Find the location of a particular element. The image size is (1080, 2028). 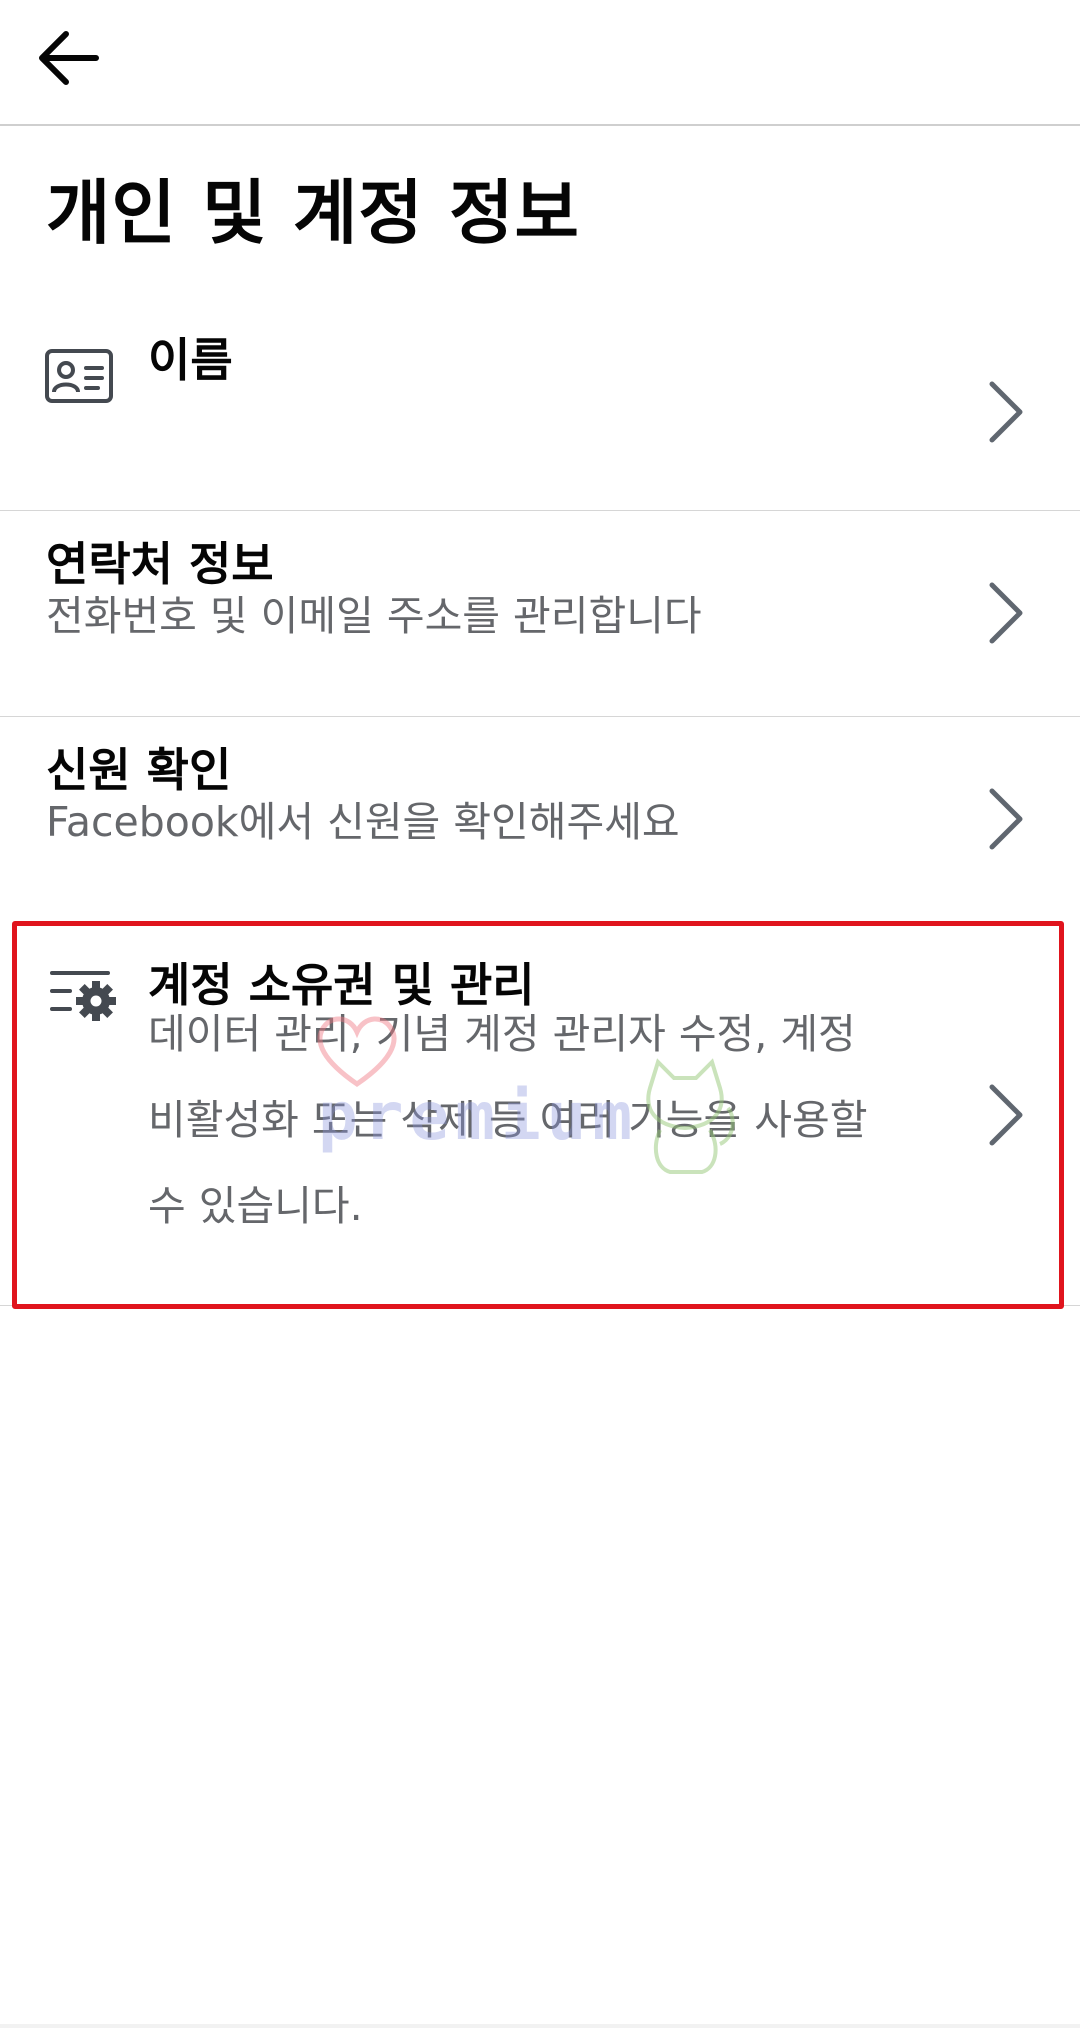

settings-row-identity: 신원 확인 Facebook에서 신원을 확인해주세요 is located at coordinates (540, 819).